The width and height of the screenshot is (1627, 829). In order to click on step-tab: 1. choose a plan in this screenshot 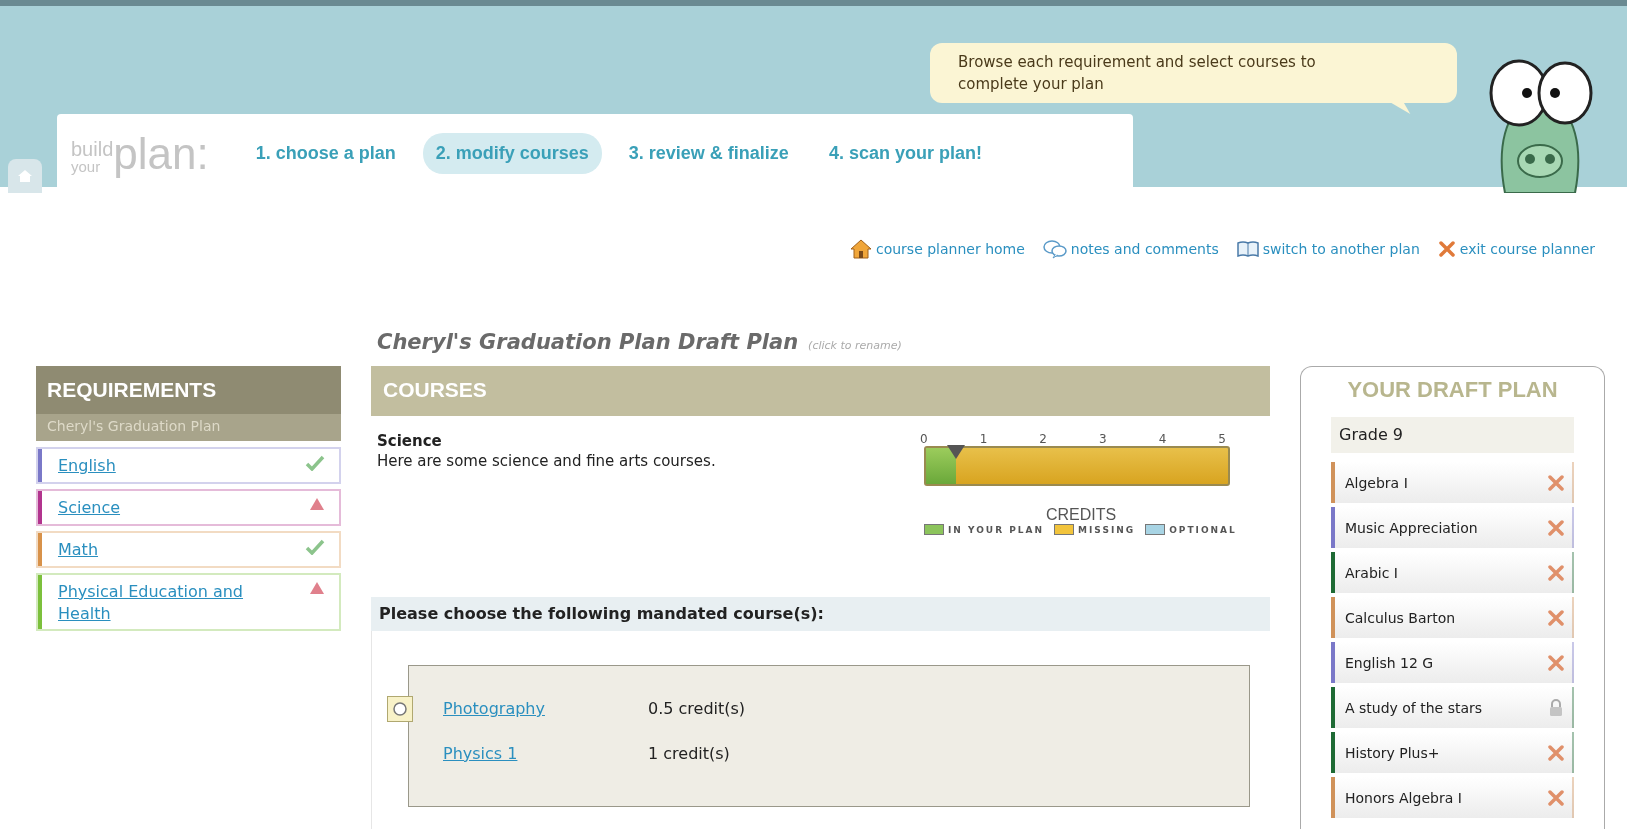, I will do `click(325, 153)`.